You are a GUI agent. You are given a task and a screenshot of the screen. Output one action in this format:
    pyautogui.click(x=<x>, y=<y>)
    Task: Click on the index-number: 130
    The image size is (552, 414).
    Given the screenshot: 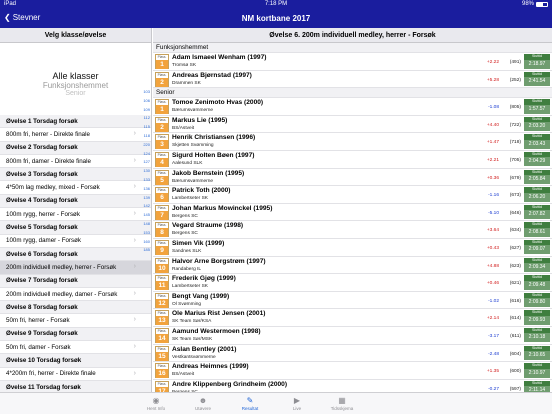 What is the action you would take?
    pyautogui.click(x=144, y=171)
    